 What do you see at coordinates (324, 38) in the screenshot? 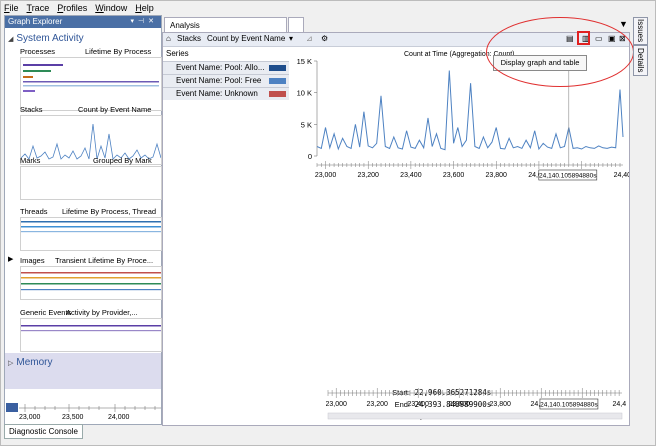
I see `settings-icon: ⚙` at bounding box center [324, 38].